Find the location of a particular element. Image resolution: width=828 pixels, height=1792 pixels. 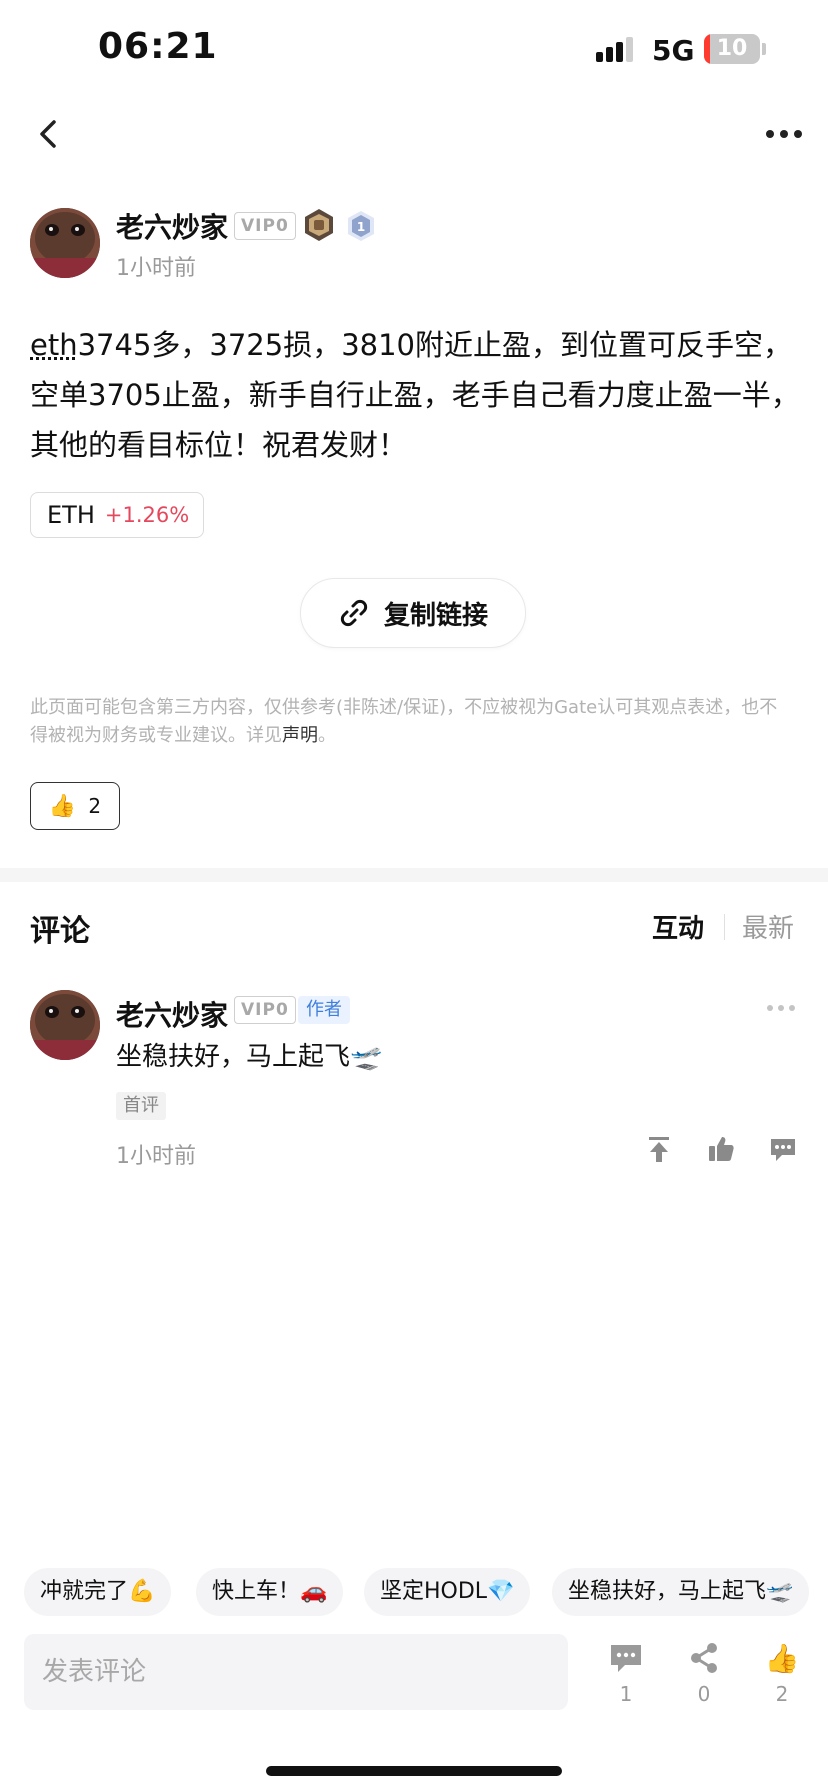

more-options-icon is located at coordinates (784, 134).